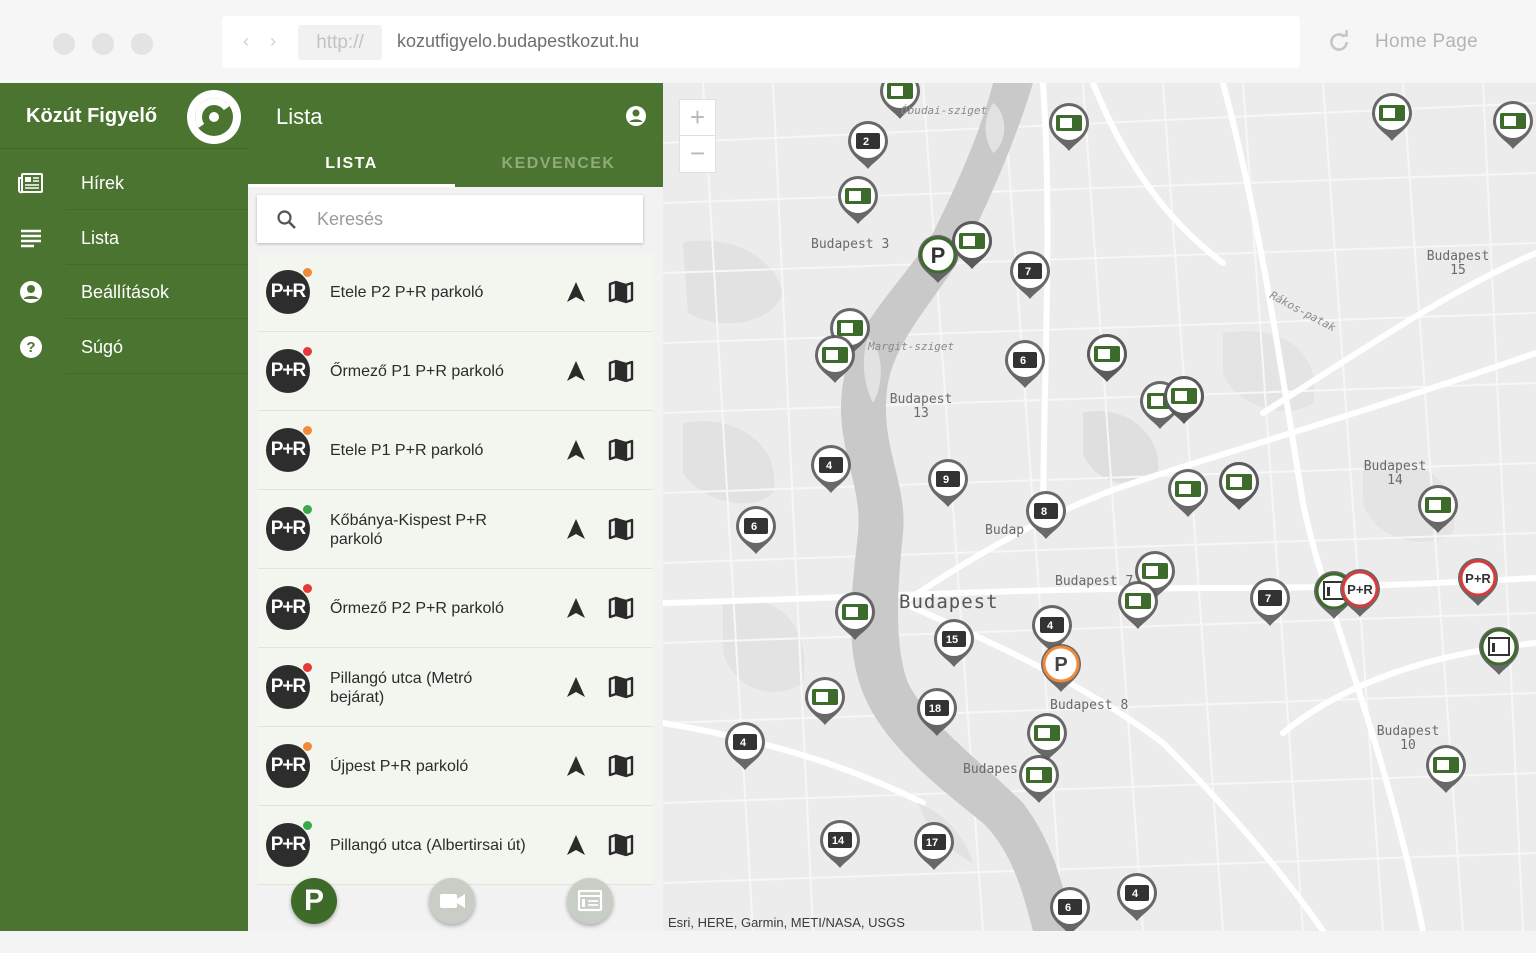 The width and height of the screenshot is (1536, 953). What do you see at coordinates (286, 219) in the screenshot?
I see `search-icon` at bounding box center [286, 219].